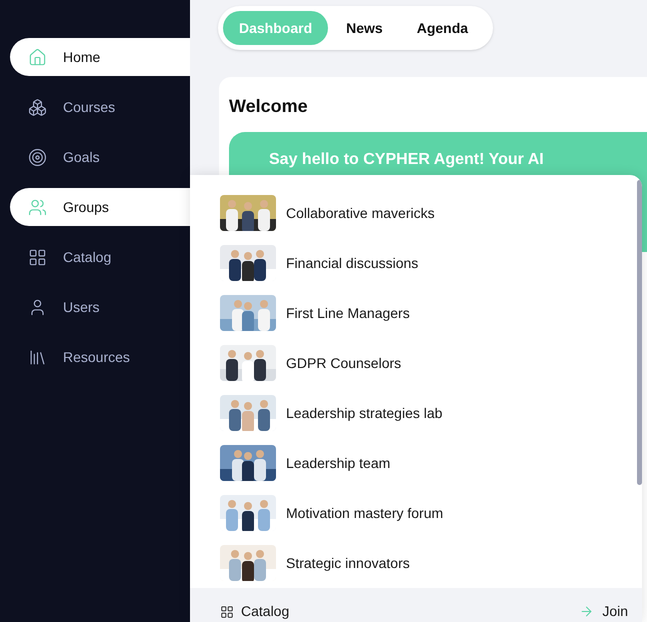  What do you see at coordinates (639, 332) in the screenshot?
I see `scrollbar-thumb` at bounding box center [639, 332].